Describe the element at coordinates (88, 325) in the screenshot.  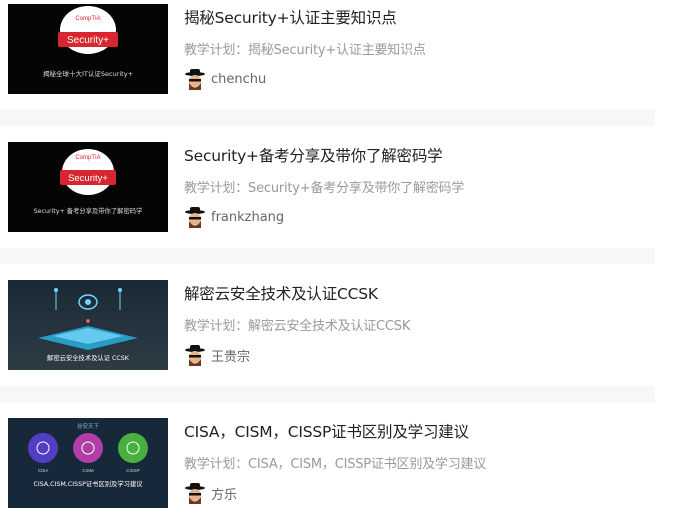
I see `course-thumbnail: 解密云安全技术及认证 CCSK` at that location.